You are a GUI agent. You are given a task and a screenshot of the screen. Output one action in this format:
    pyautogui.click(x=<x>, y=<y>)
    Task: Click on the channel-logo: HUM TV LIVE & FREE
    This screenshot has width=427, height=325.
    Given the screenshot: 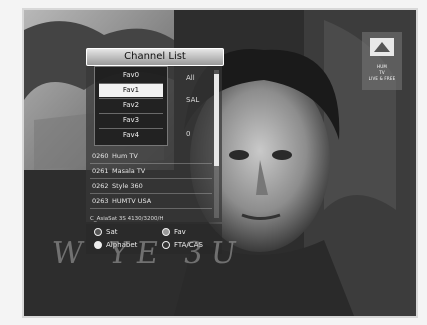 What is the action you would take?
    pyautogui.click(x=382, y=61)
    